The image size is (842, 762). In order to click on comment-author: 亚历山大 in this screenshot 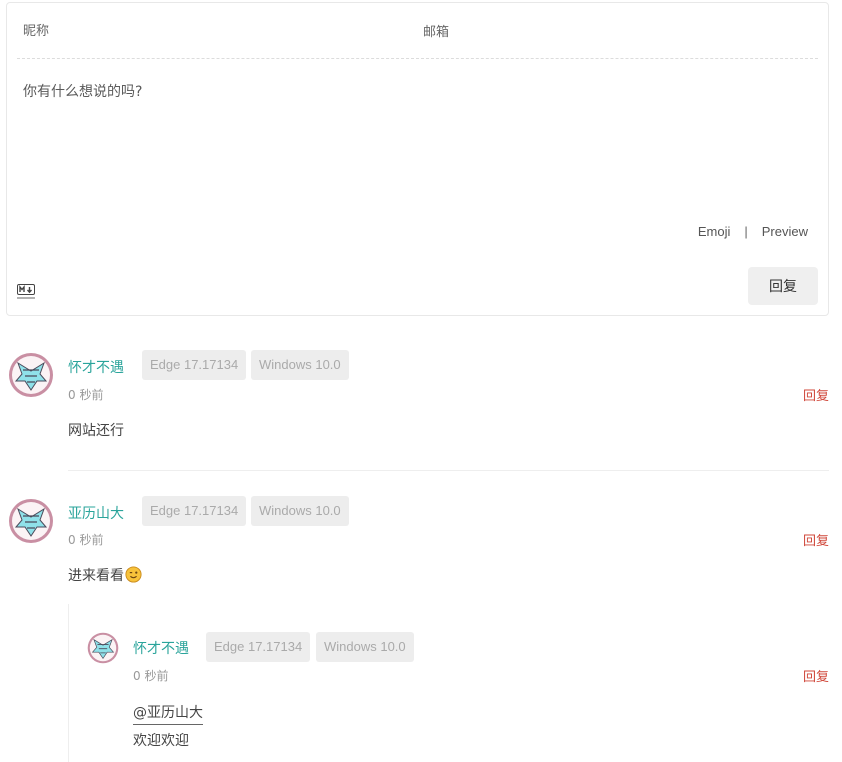, I will do `click(96, 513)`.